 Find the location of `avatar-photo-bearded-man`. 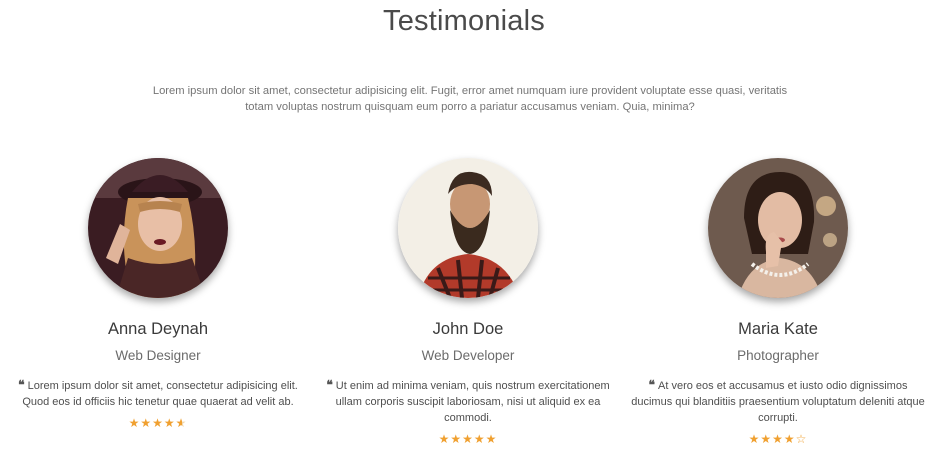

avatar-photo-bearded-man is located at coordinates (468, 228).